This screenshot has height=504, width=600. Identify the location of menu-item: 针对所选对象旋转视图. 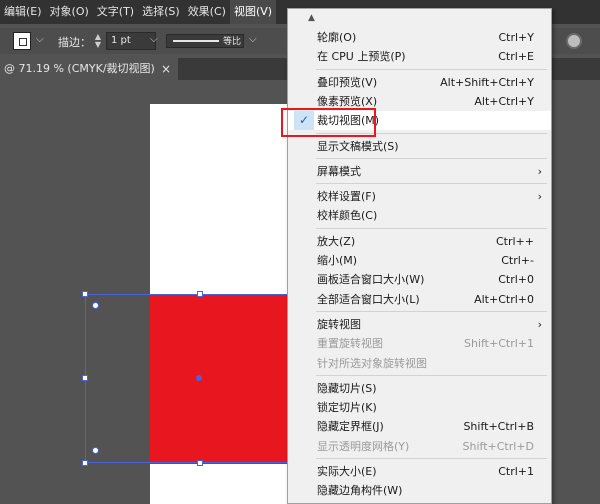
(419, 363).